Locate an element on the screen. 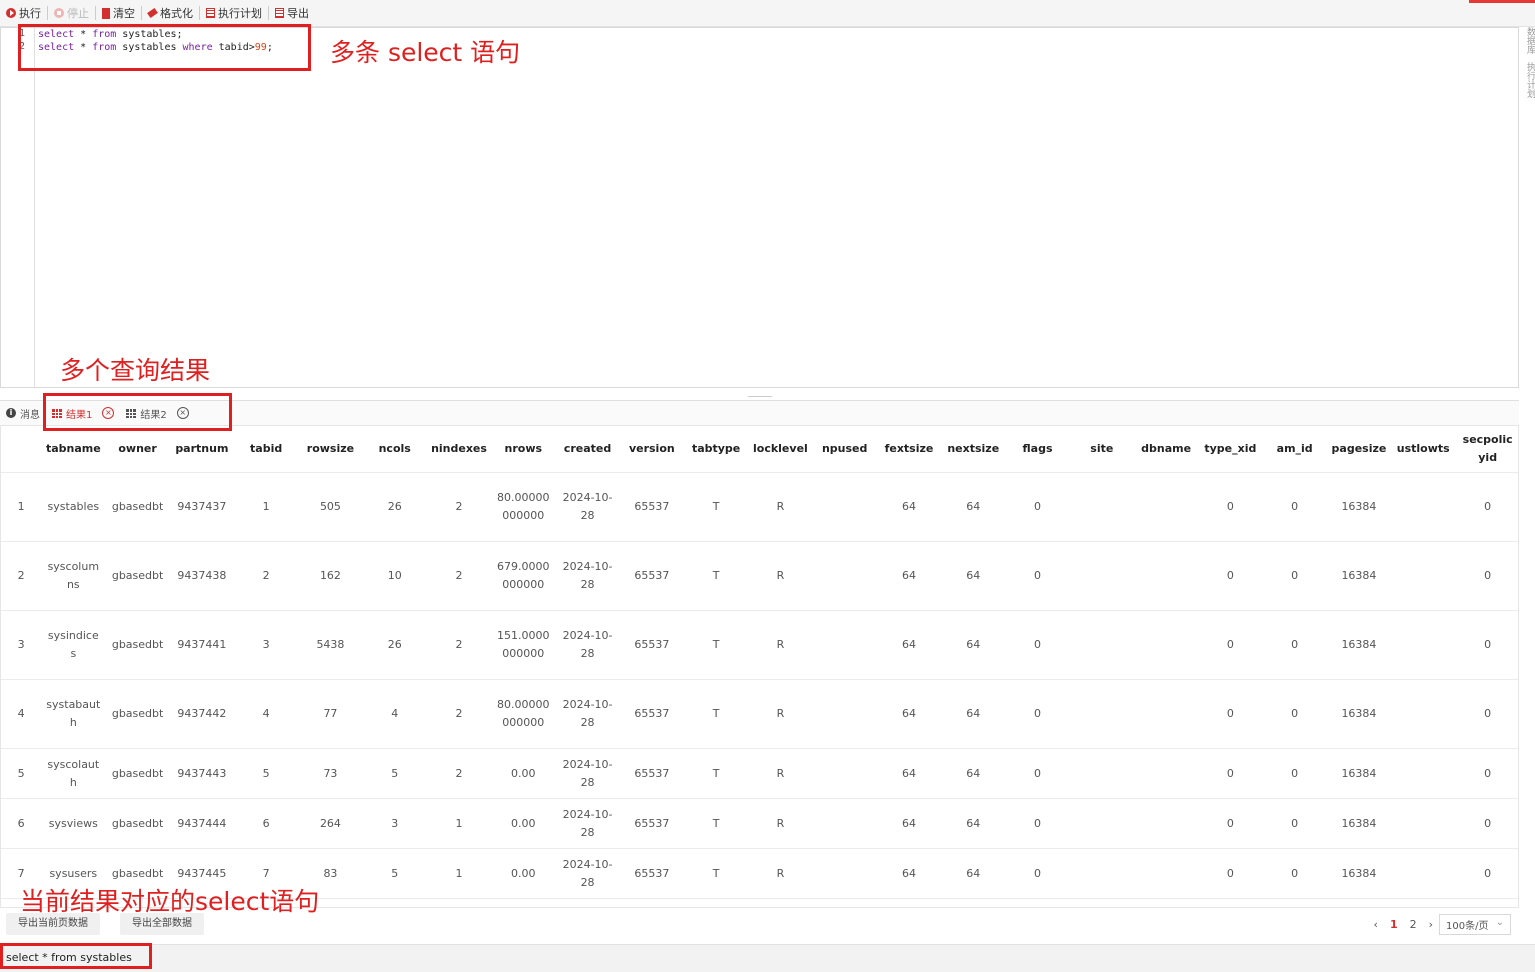 The width and height of the screenshot is (1535, 972). column-header: am_id is located at coordinates (1294, 449).